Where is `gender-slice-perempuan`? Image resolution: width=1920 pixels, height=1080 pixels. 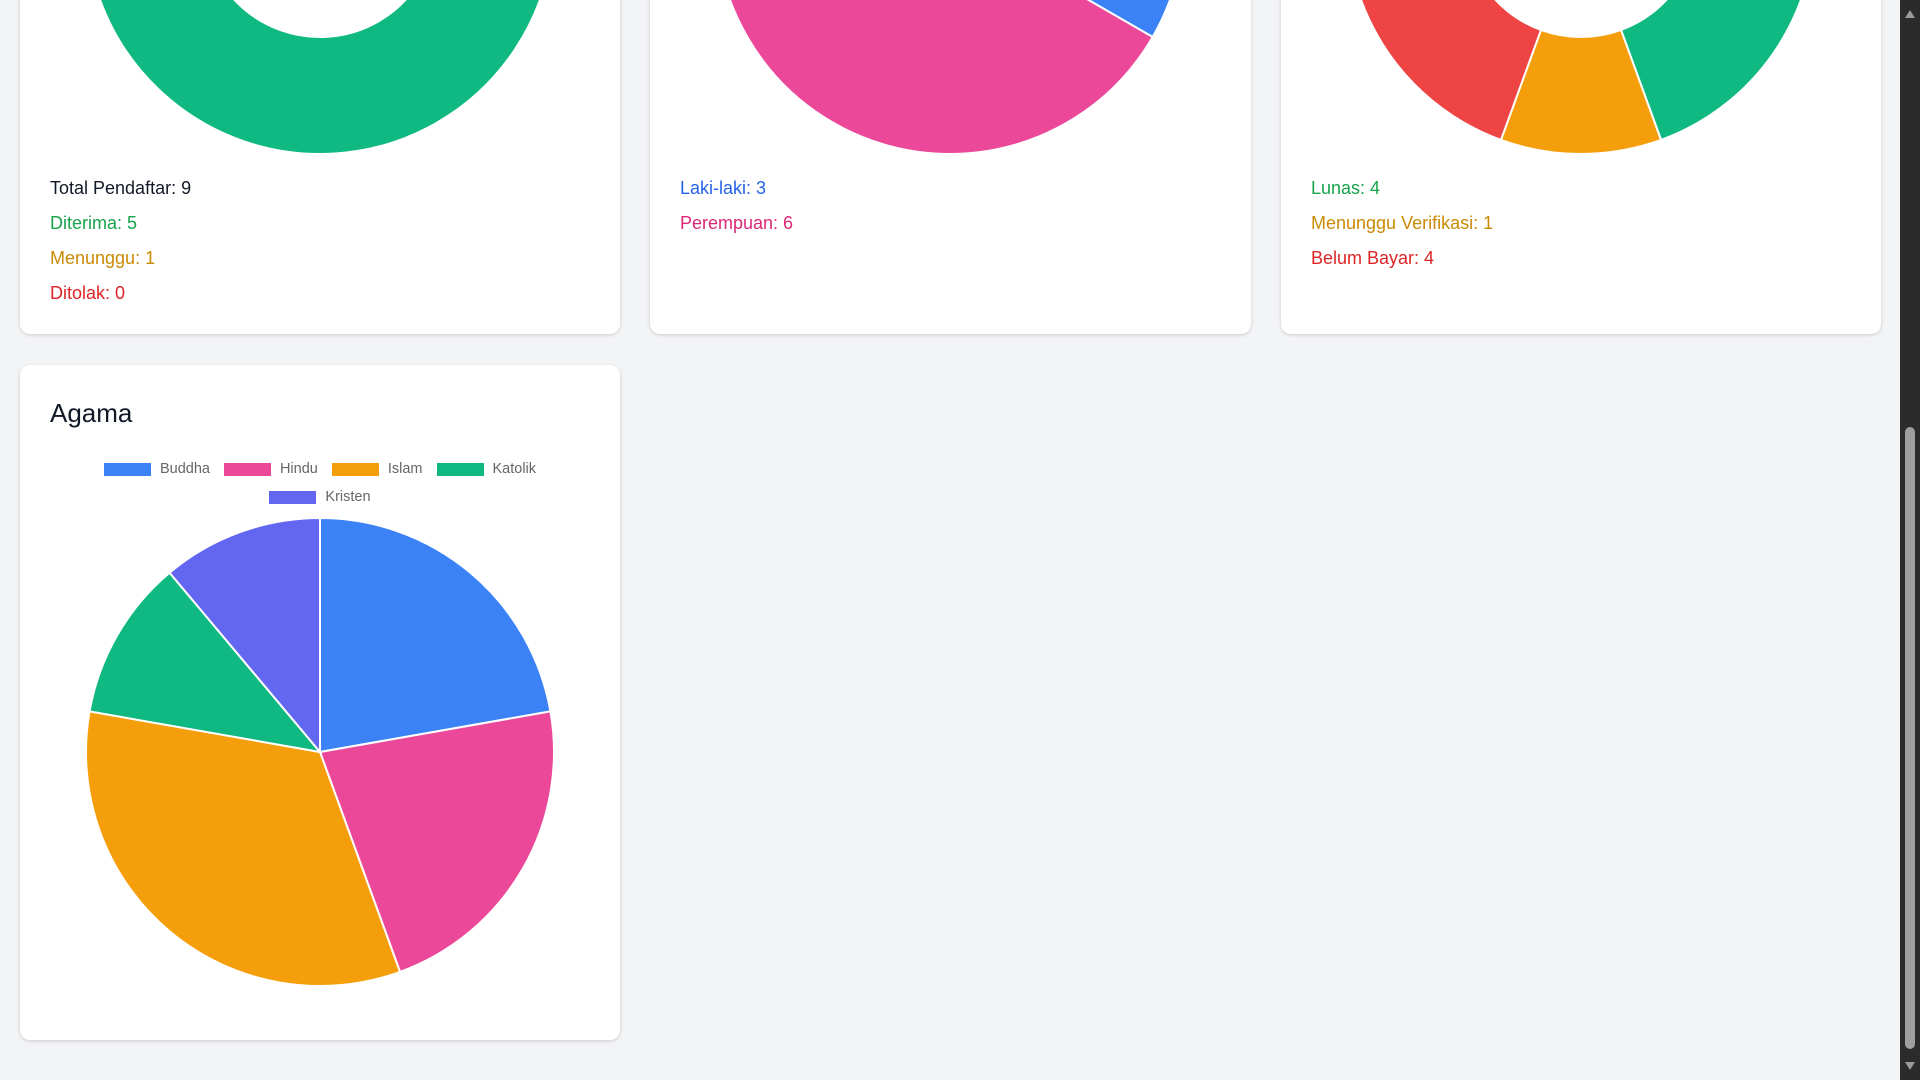
gender-slice-perempuan is located at coordinates (935, 77).